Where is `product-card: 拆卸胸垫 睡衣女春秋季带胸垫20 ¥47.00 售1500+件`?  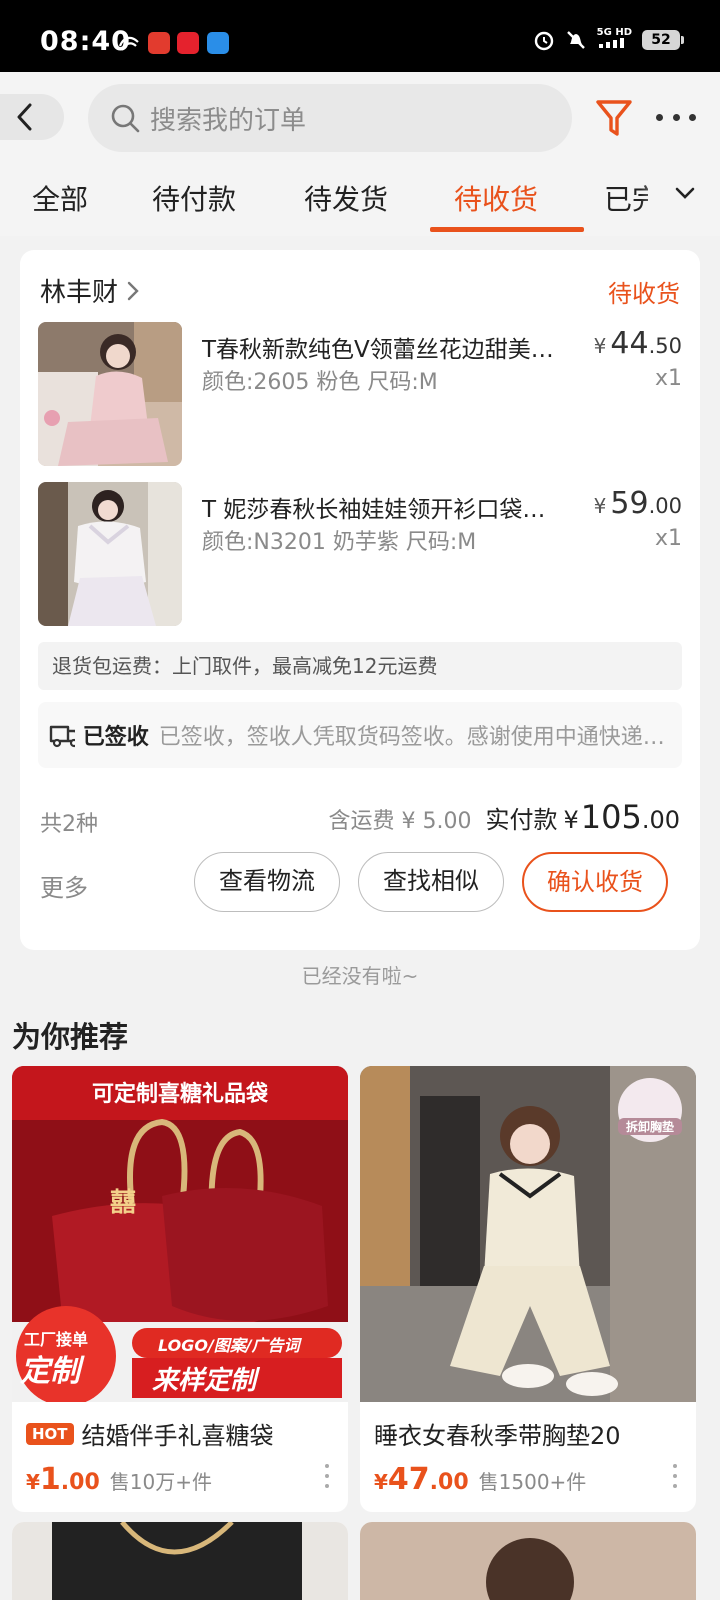
product-card: 拆卸胸垫 睡衣女春秋季带胸垫20 ¥47.00 售1500+件 is located at coordinates (528, 1289).